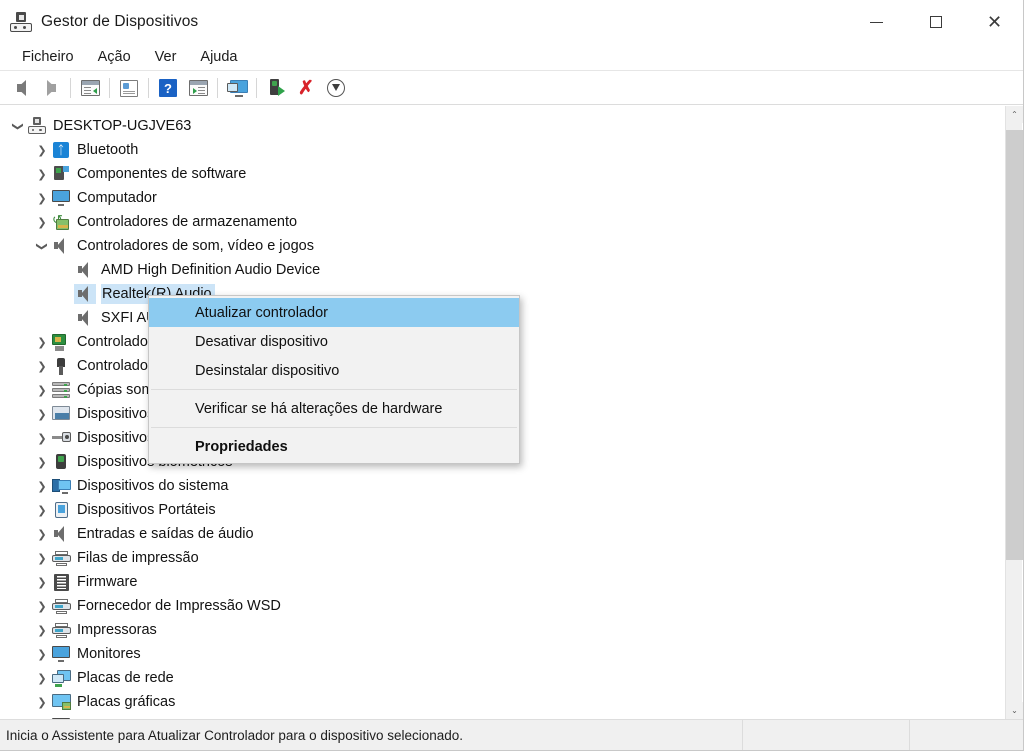 This screenshot has height=751, width=1024. What do you see at coordinates (1014, 345) in the screenshot?
I see `scrollbar-thumb` at bounding box center [1014, 345].